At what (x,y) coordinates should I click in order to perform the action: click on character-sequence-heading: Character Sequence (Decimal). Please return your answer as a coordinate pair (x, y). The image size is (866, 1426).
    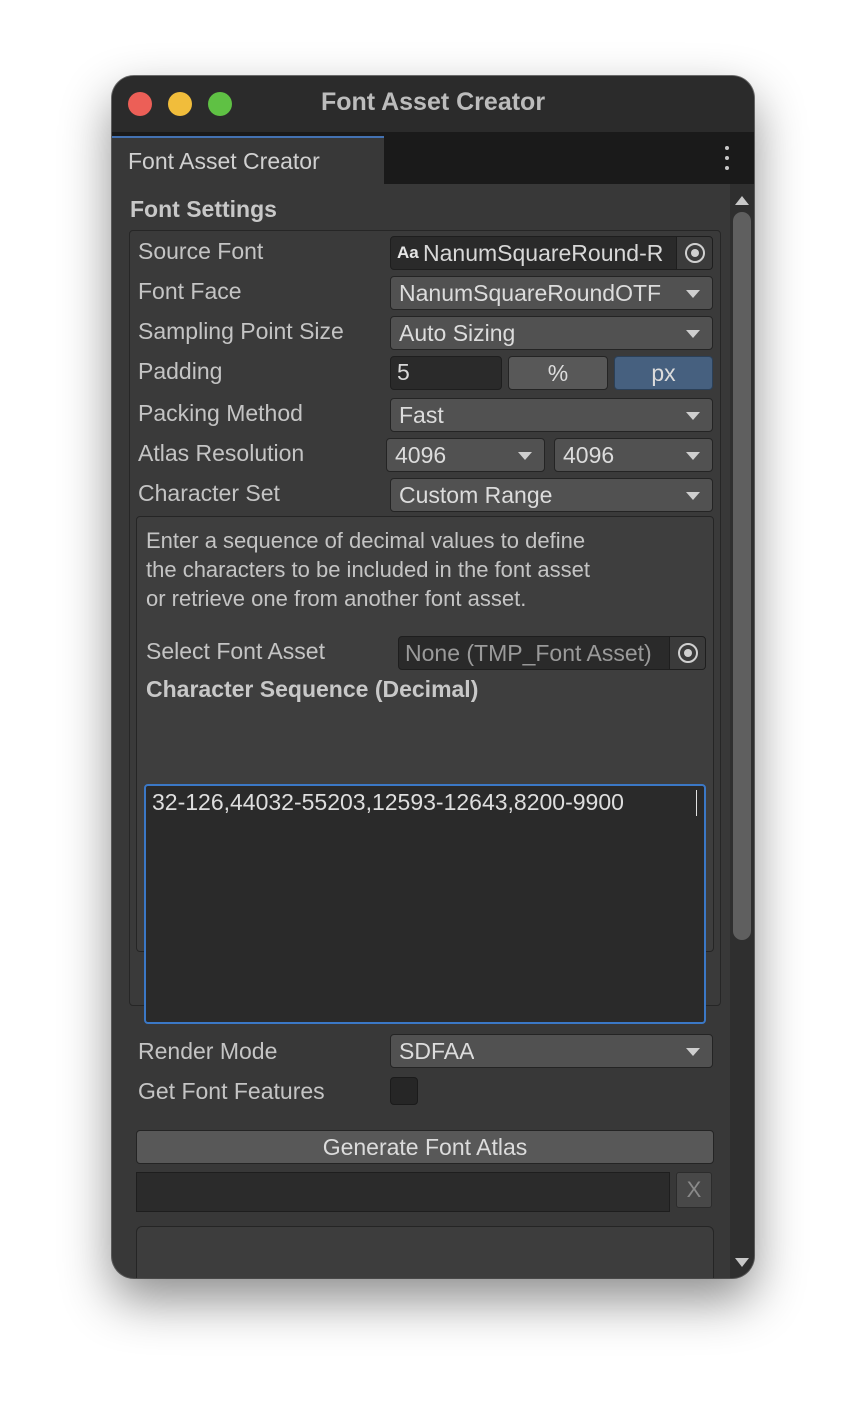
    Looking at the image, I should click on (312, 689).